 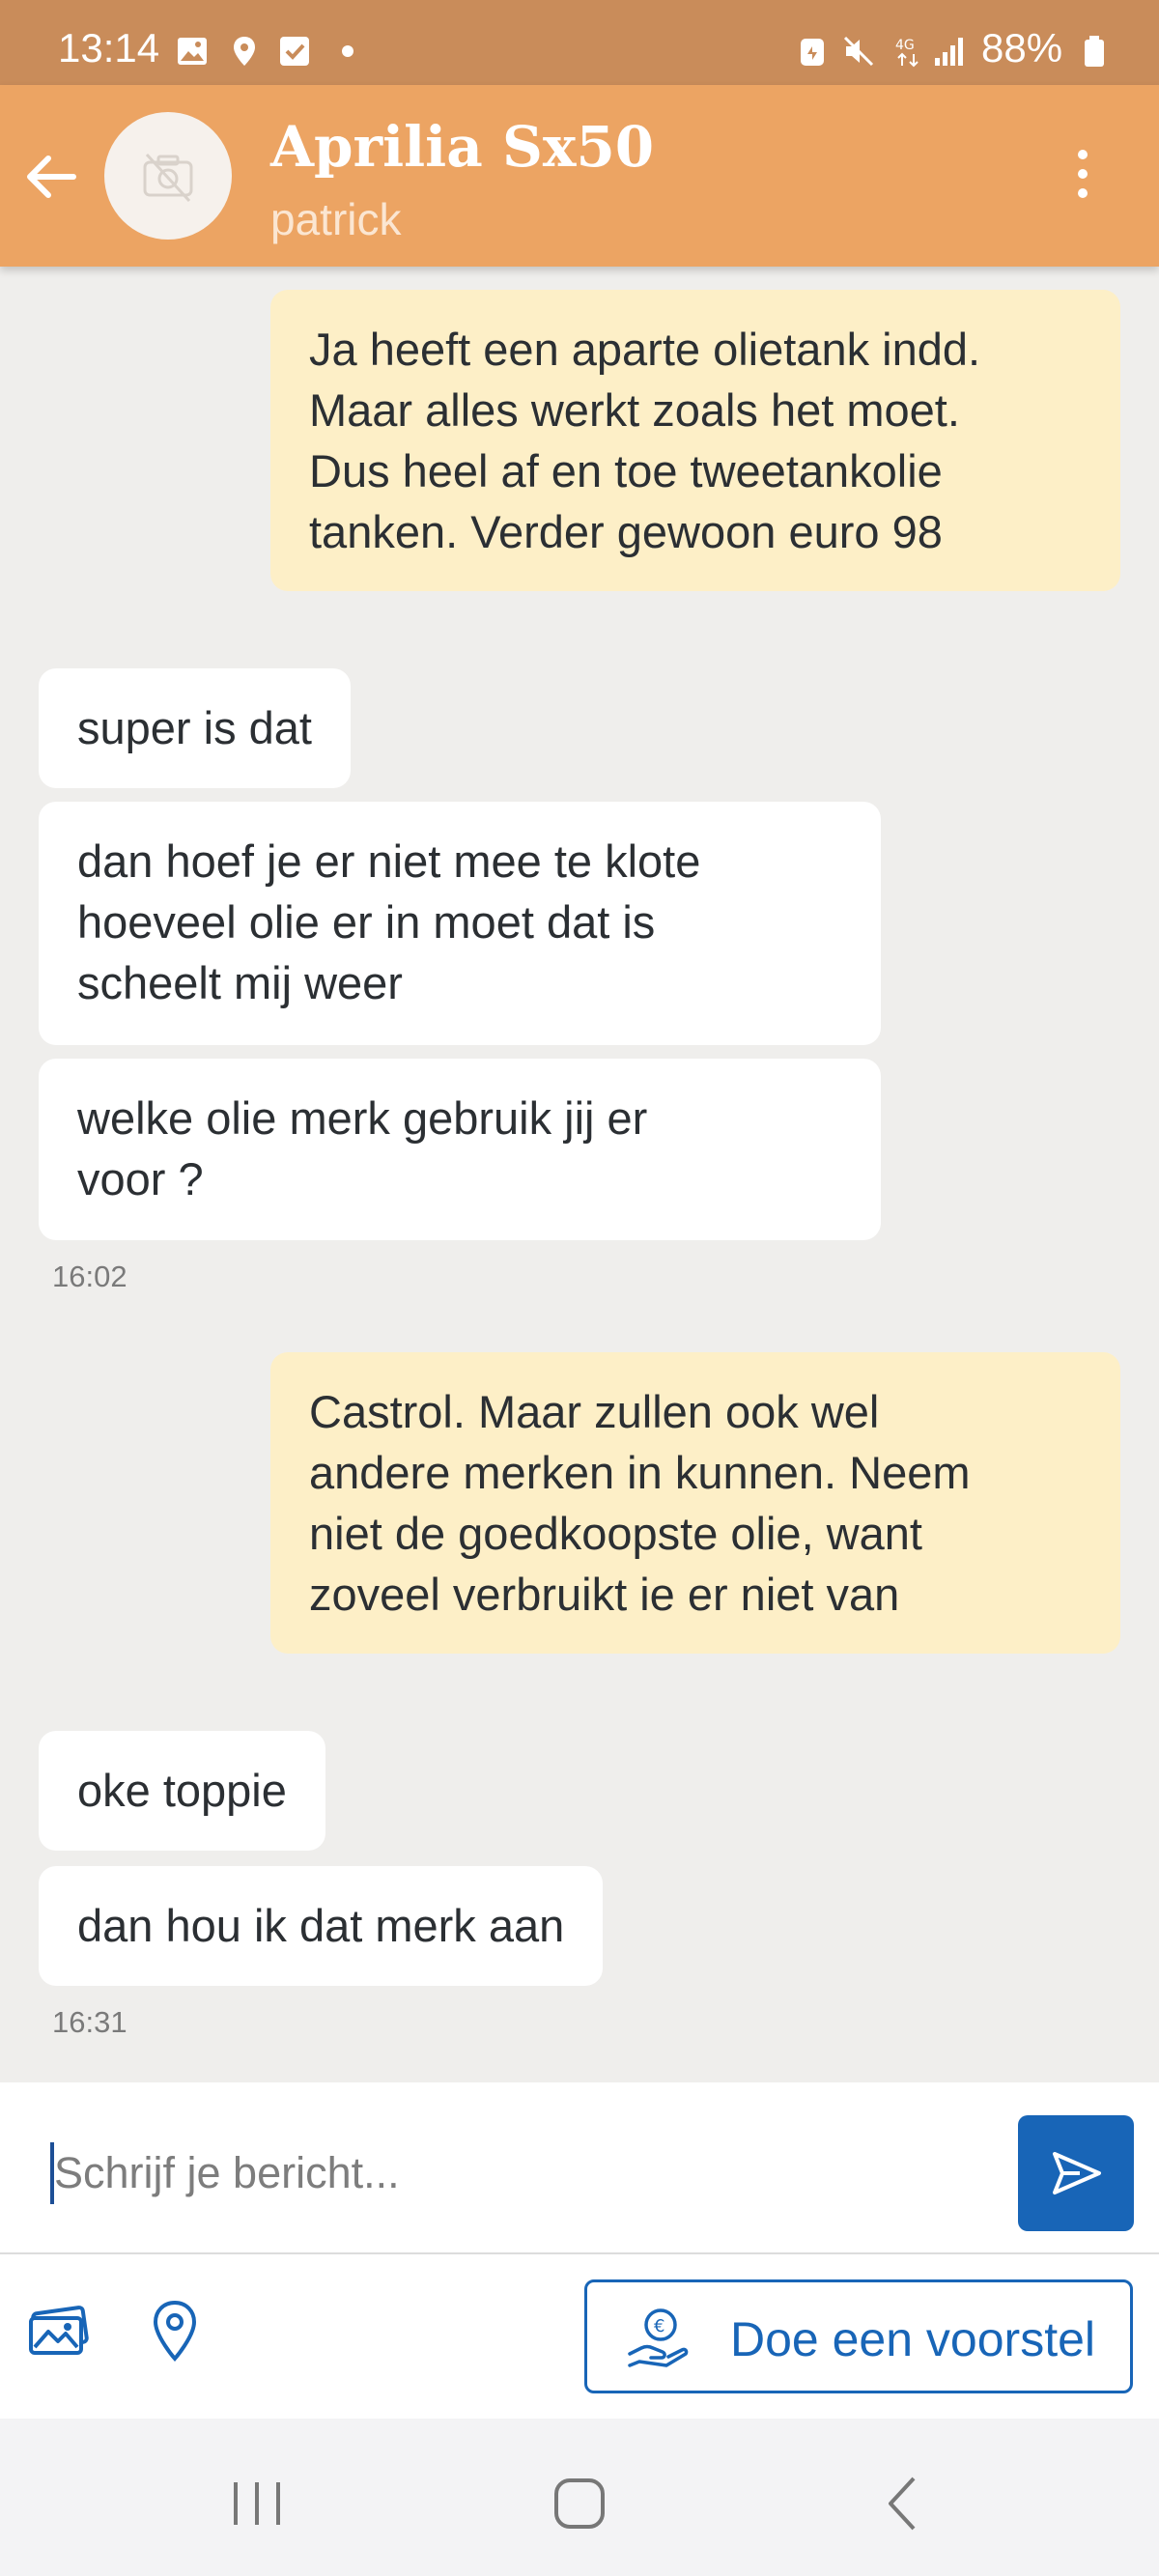 I want to click on status-bar: 13:14 4G 88%, so click(x=579, y=42).